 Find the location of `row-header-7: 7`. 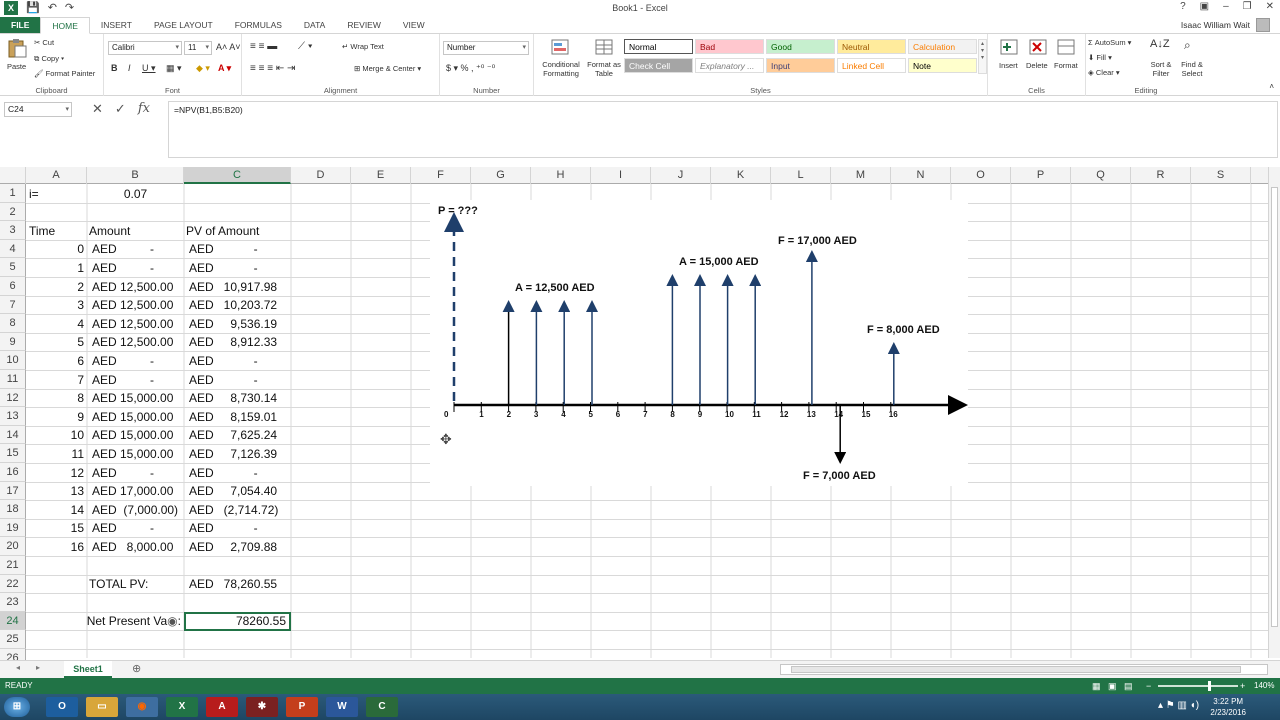

row-header-7: 7 is located at coordinates (13, 305).